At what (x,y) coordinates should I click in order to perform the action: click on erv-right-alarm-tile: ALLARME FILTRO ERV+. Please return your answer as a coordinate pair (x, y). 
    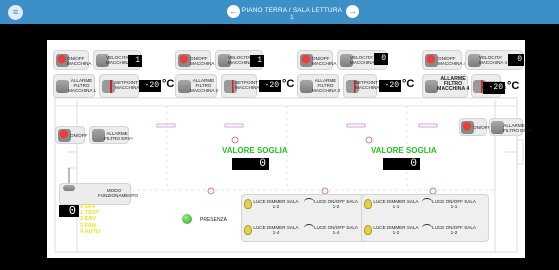
    Looking at the image, I should click on (511, 127).